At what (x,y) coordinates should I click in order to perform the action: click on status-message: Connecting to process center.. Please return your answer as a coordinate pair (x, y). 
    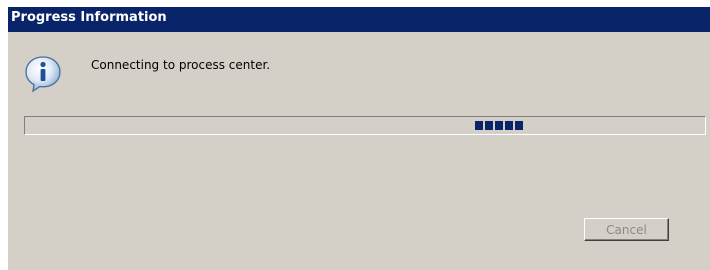
    Looking at the image, I should click on (181, 65).